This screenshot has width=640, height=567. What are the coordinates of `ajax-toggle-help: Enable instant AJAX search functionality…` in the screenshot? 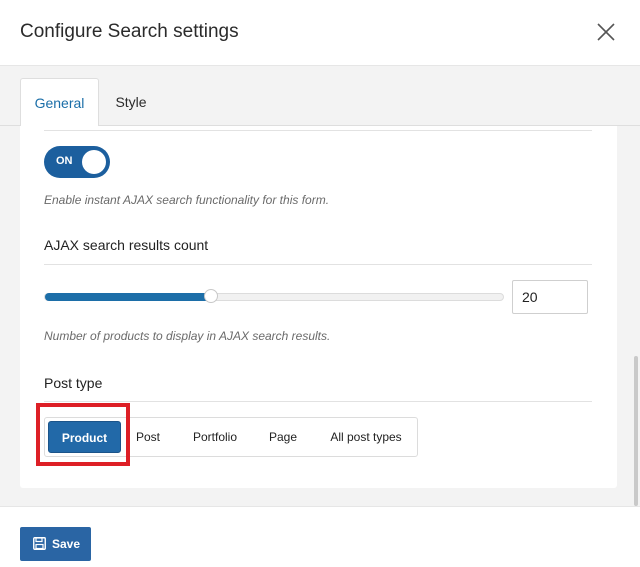 It's located at (187, 200).